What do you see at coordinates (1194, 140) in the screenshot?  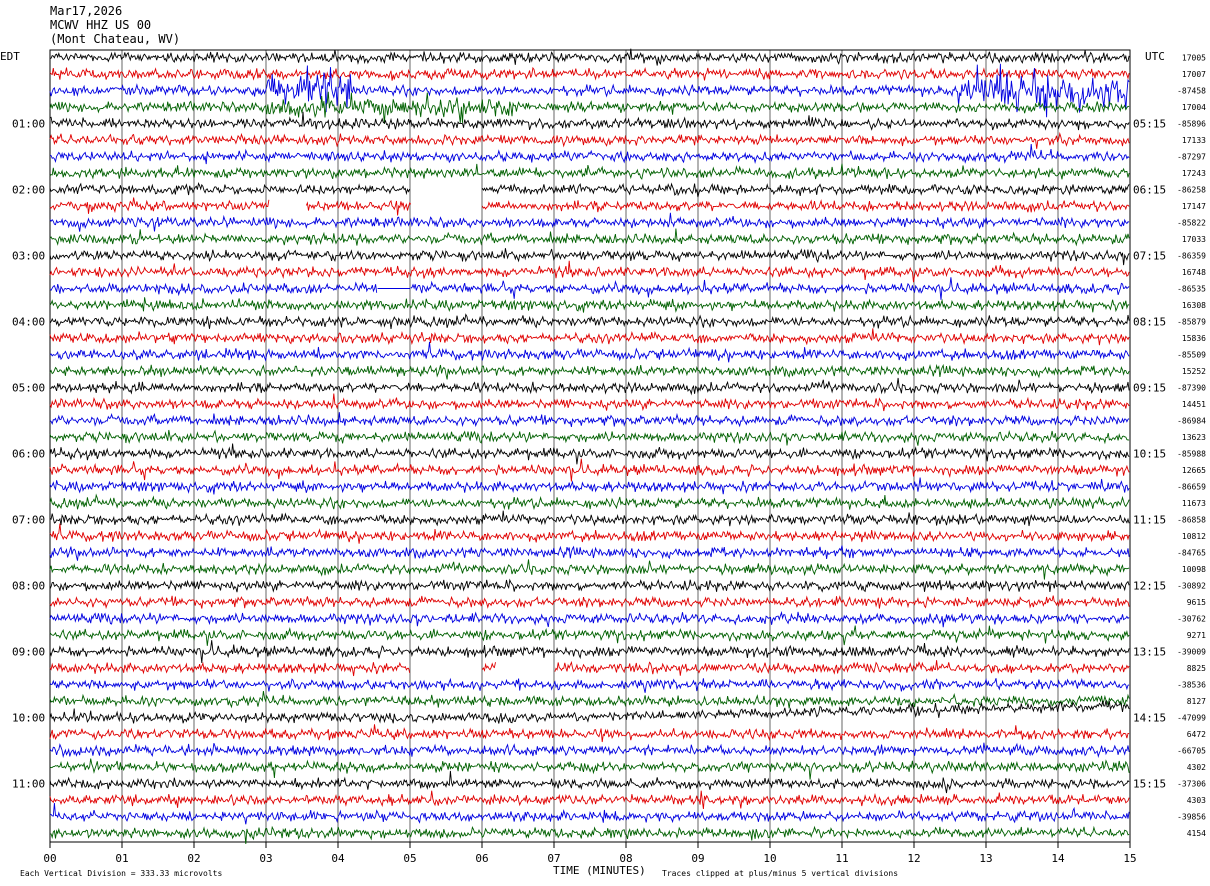 I see `trace-offset-label: 17133` at bounding box center [1194, 140].